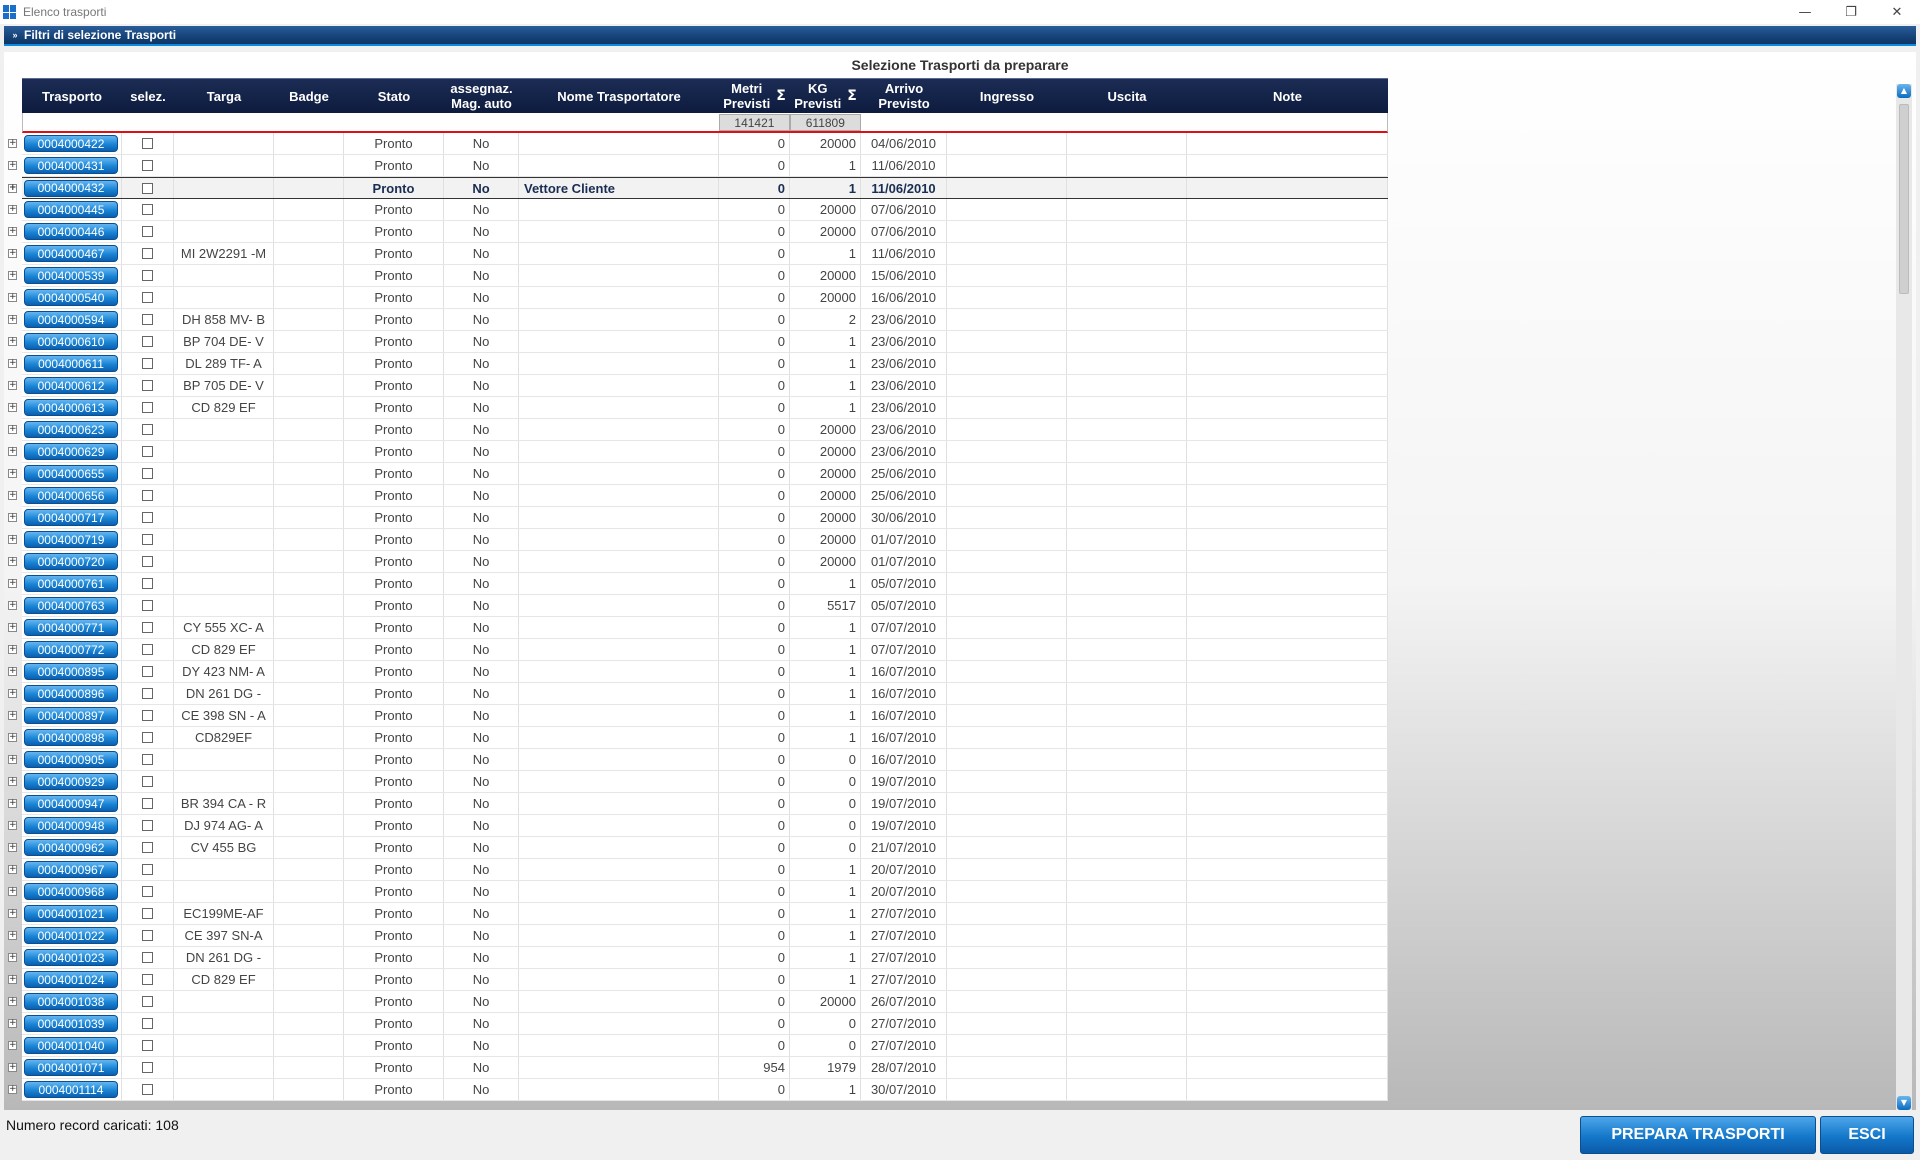  Describe the element at coordinates (698, 650) in the screenshot. I see `table-row: +0004000772 CD 829 EF Pronto No 0 1 07/07/2010` at that location.